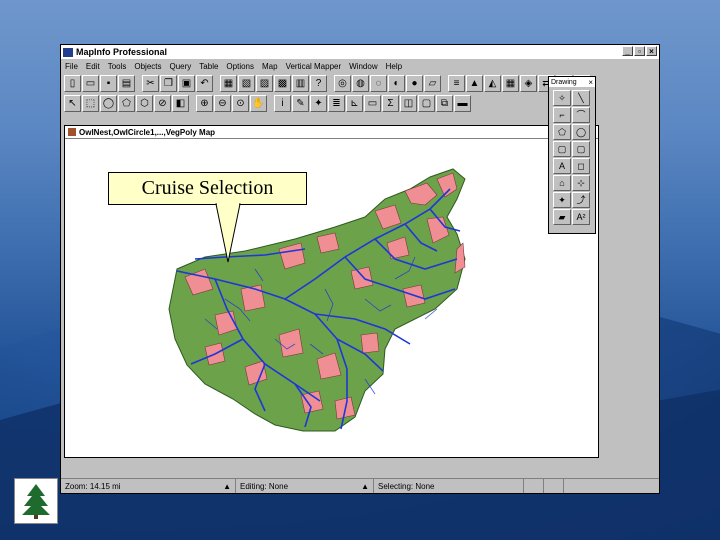 The width and height of the screenshot is (720, 540). I want to click on zoom-out-icon: ⊖, so click(222, 103).